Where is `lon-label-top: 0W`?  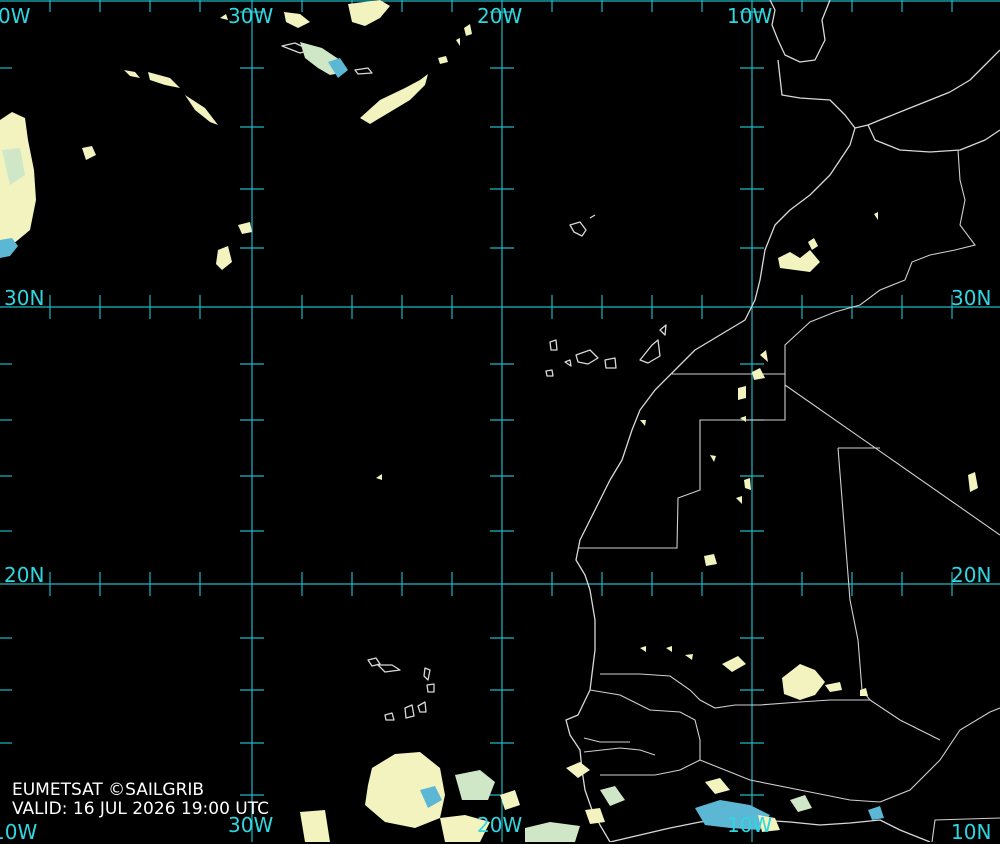
lon-label-top: 0W is located at coordinates (15, 16).